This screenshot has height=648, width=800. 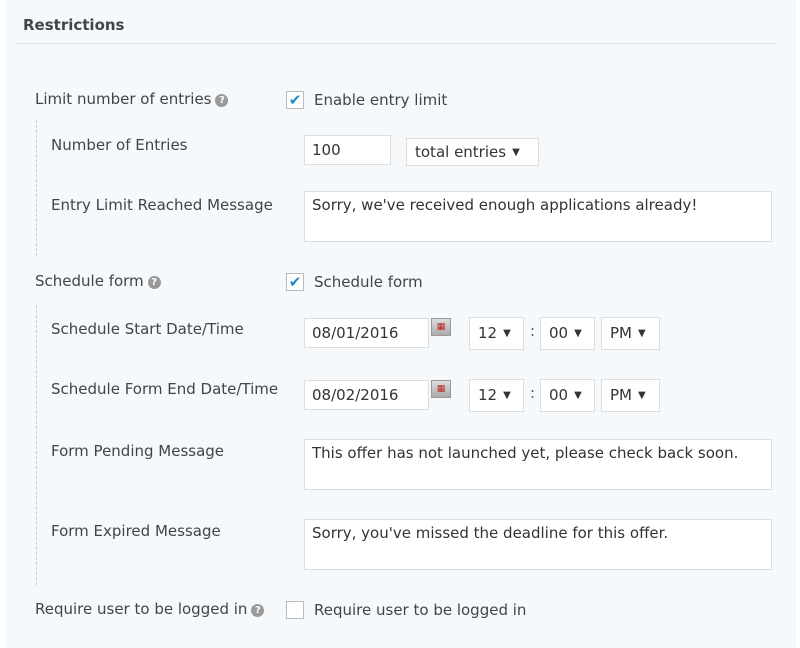 What do you see at coordinates (295, 610) in the screenshot?
I see `require-login-checkbox` at bounding box center [295, 610].